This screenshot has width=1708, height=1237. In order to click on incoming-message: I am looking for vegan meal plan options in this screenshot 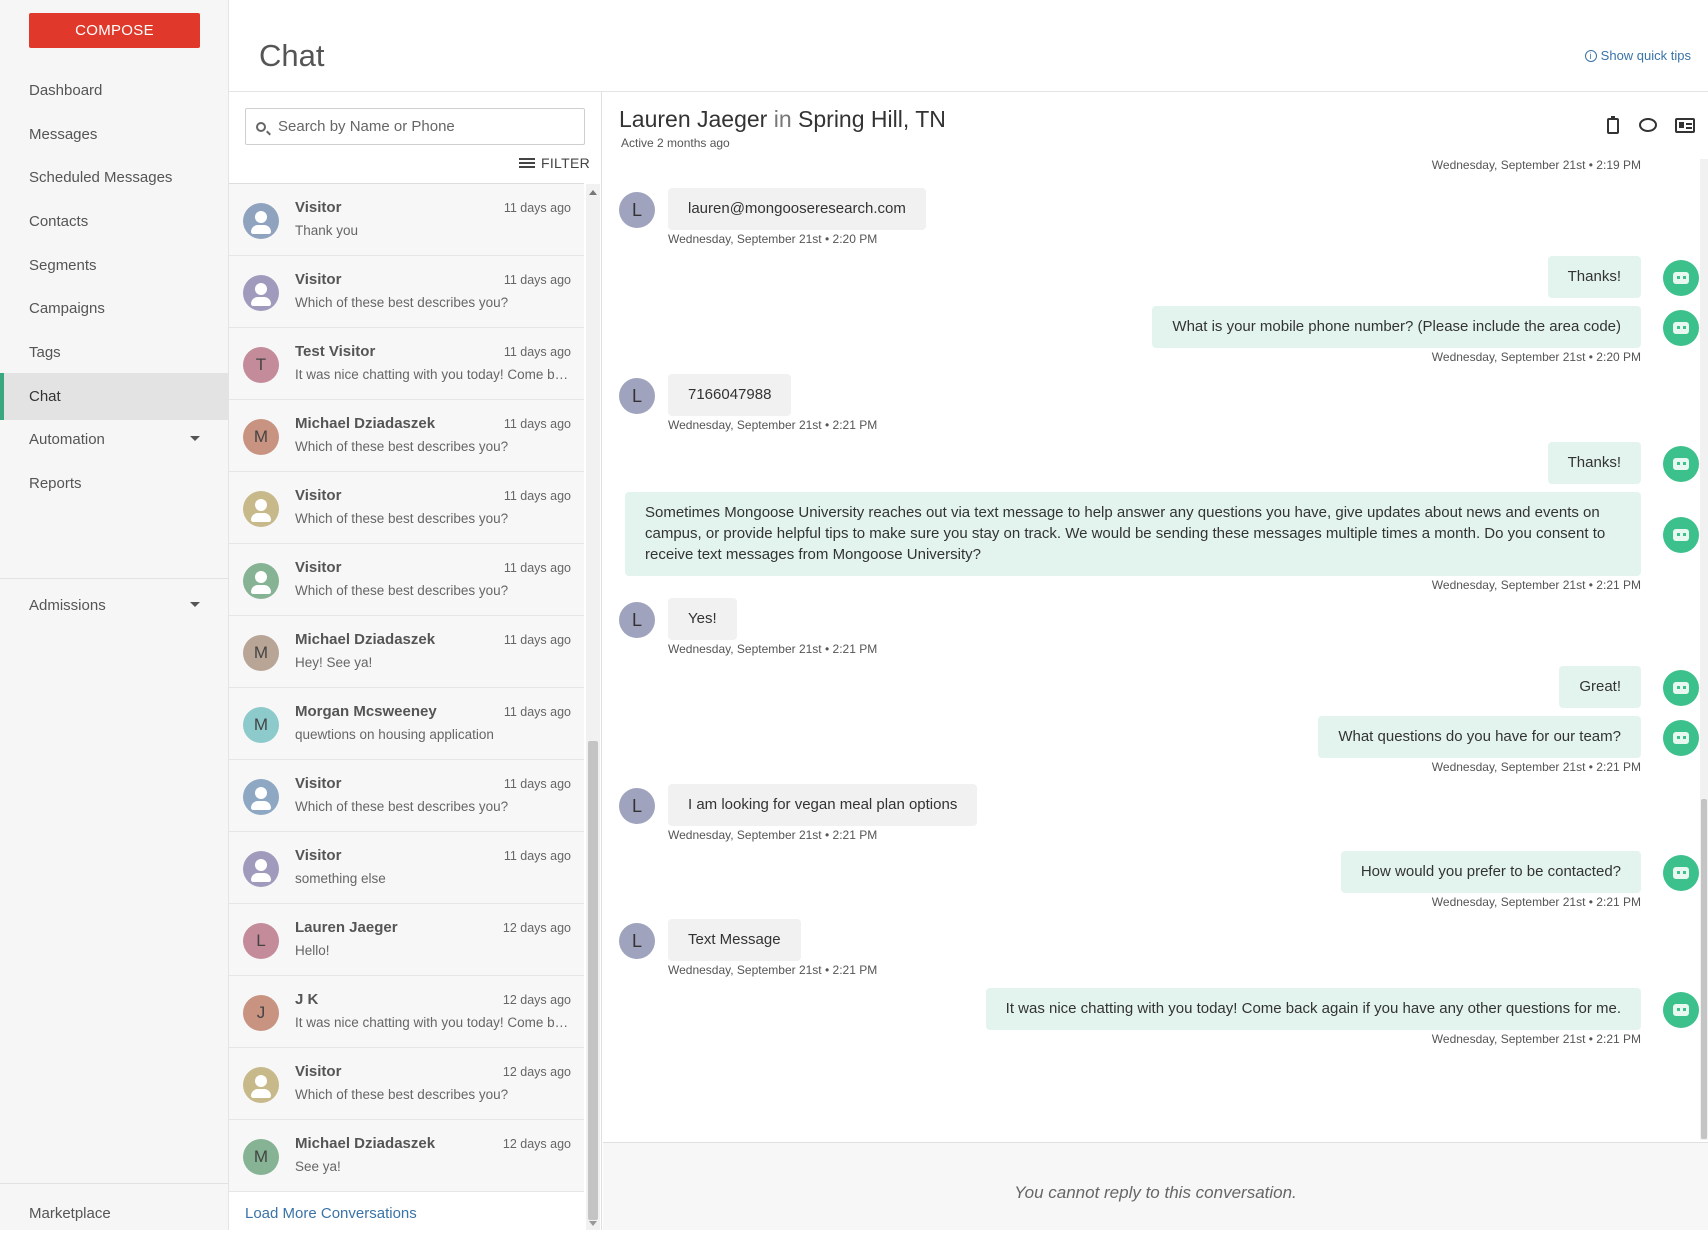, I will do `click(823, 805)`.